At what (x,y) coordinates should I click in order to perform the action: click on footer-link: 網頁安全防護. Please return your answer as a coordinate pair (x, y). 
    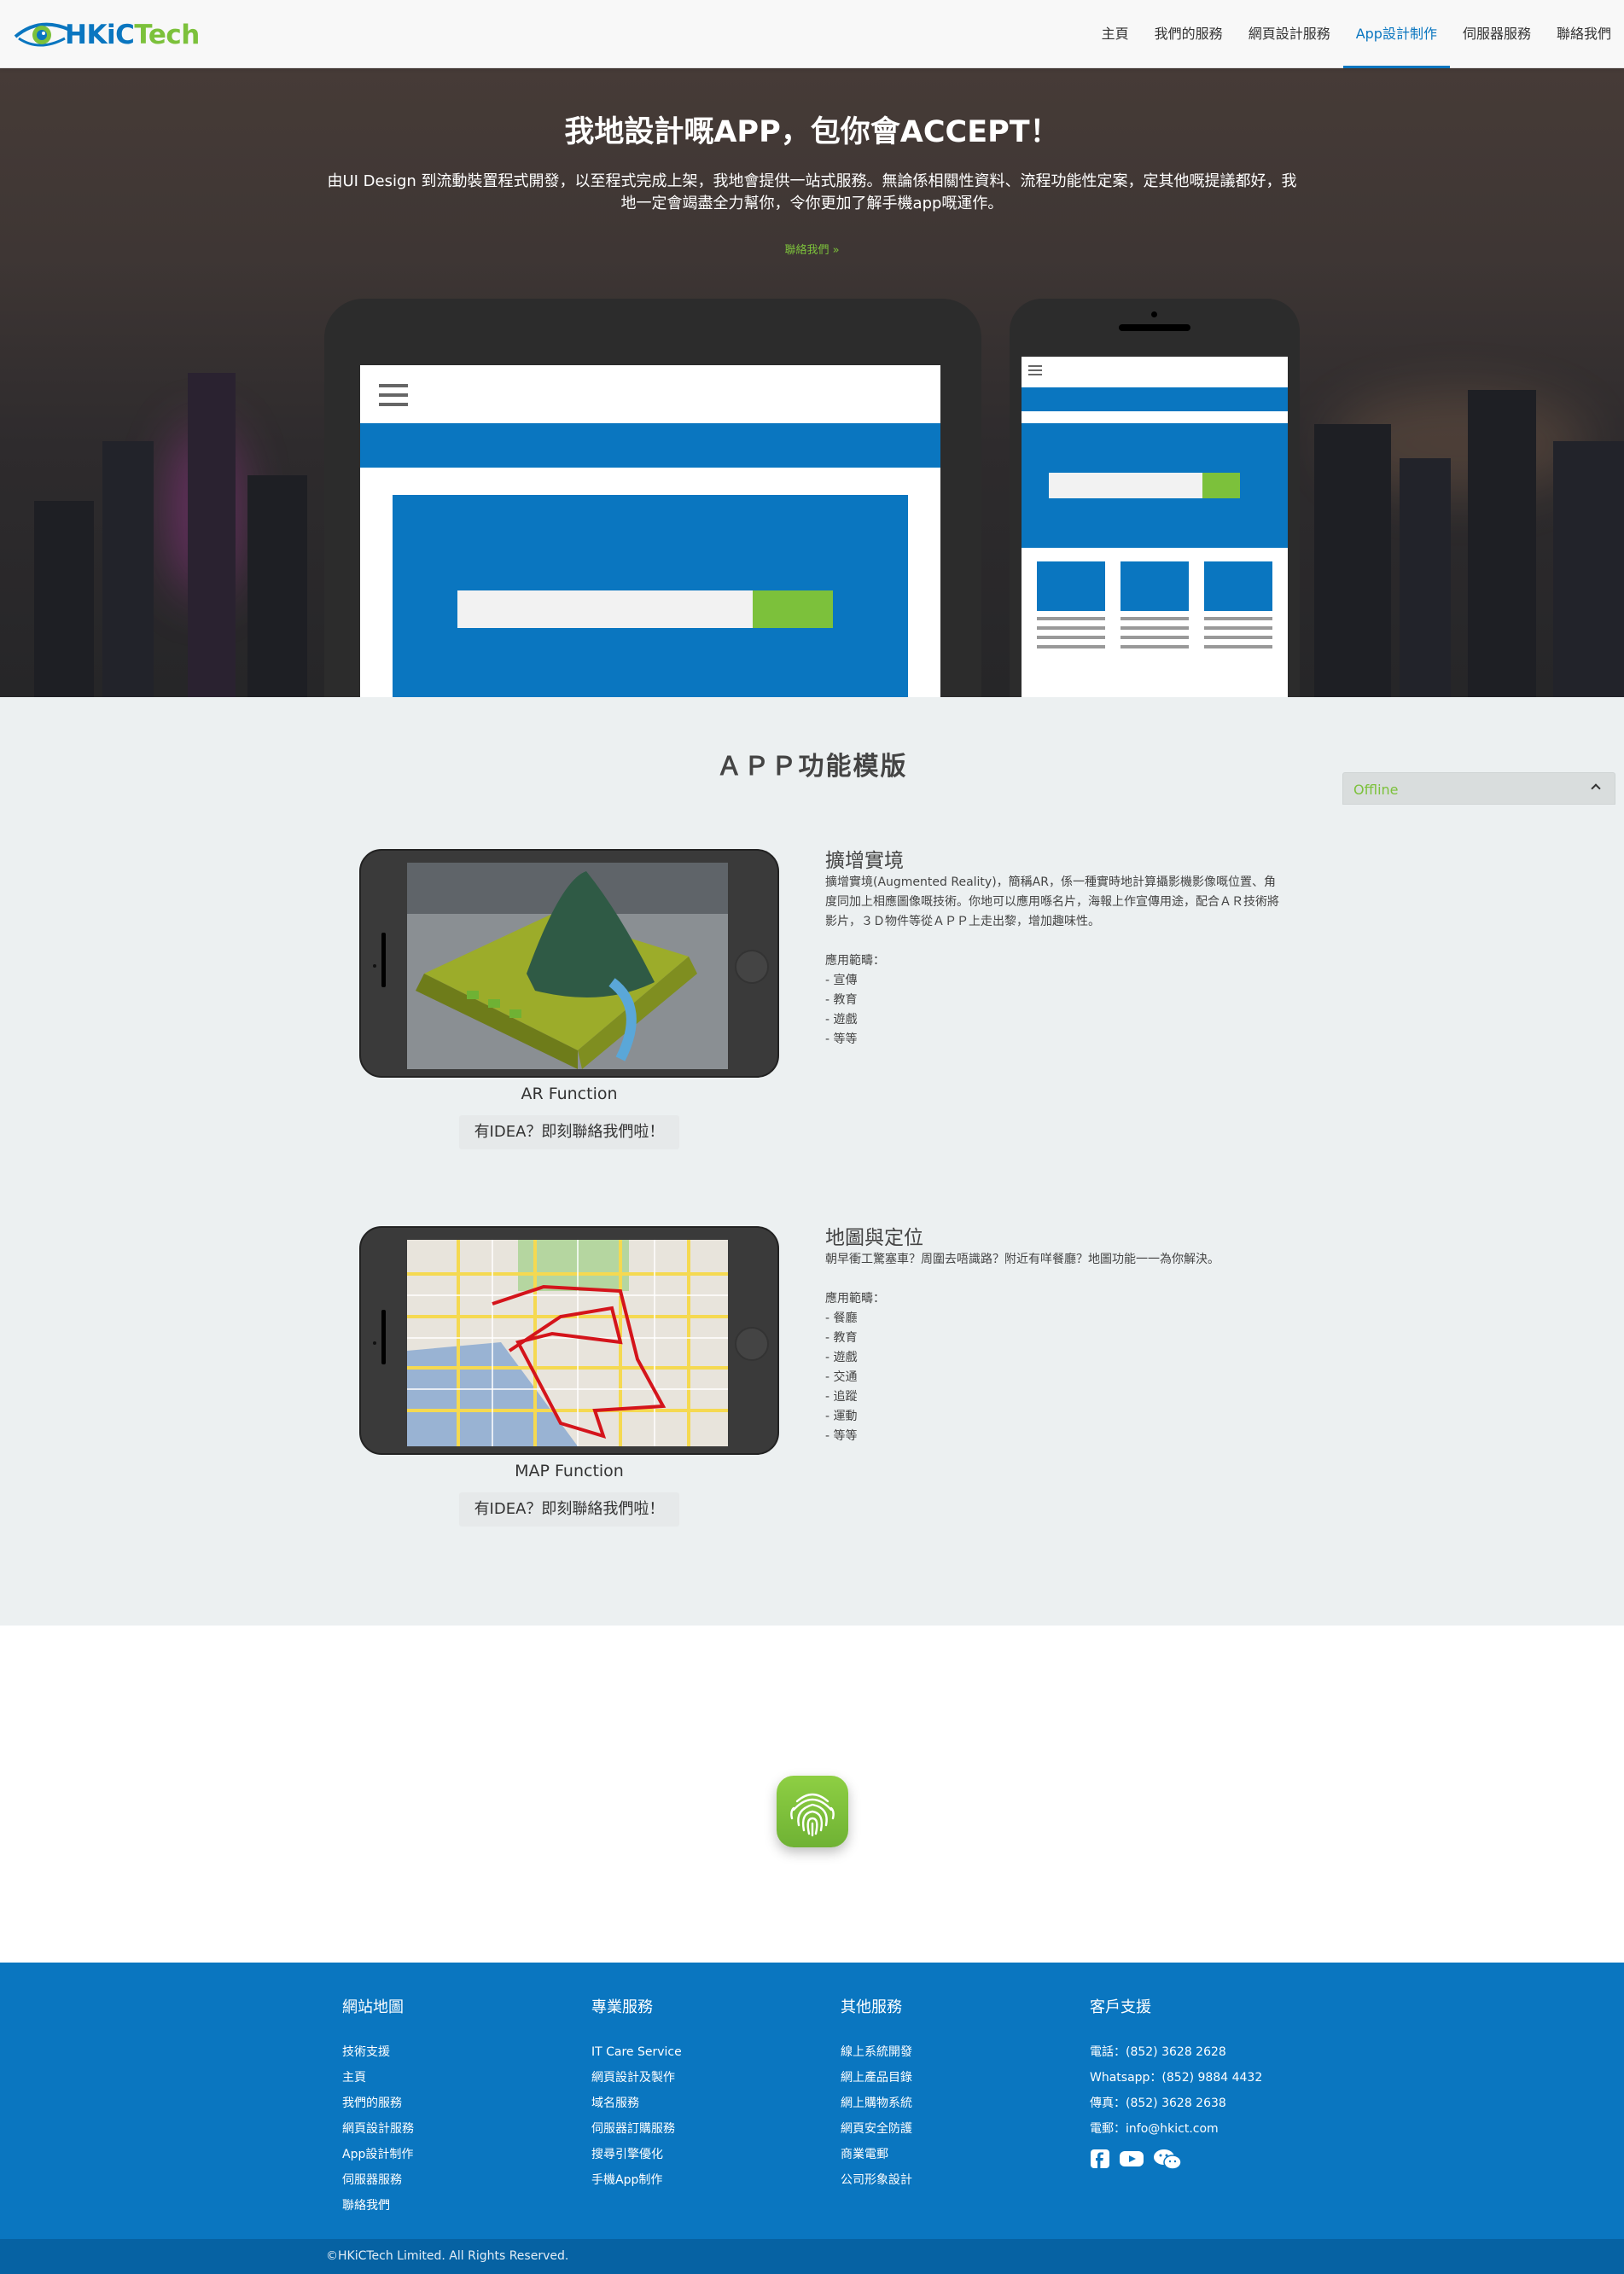
    Looking at the image, I should click on (876, 2129).